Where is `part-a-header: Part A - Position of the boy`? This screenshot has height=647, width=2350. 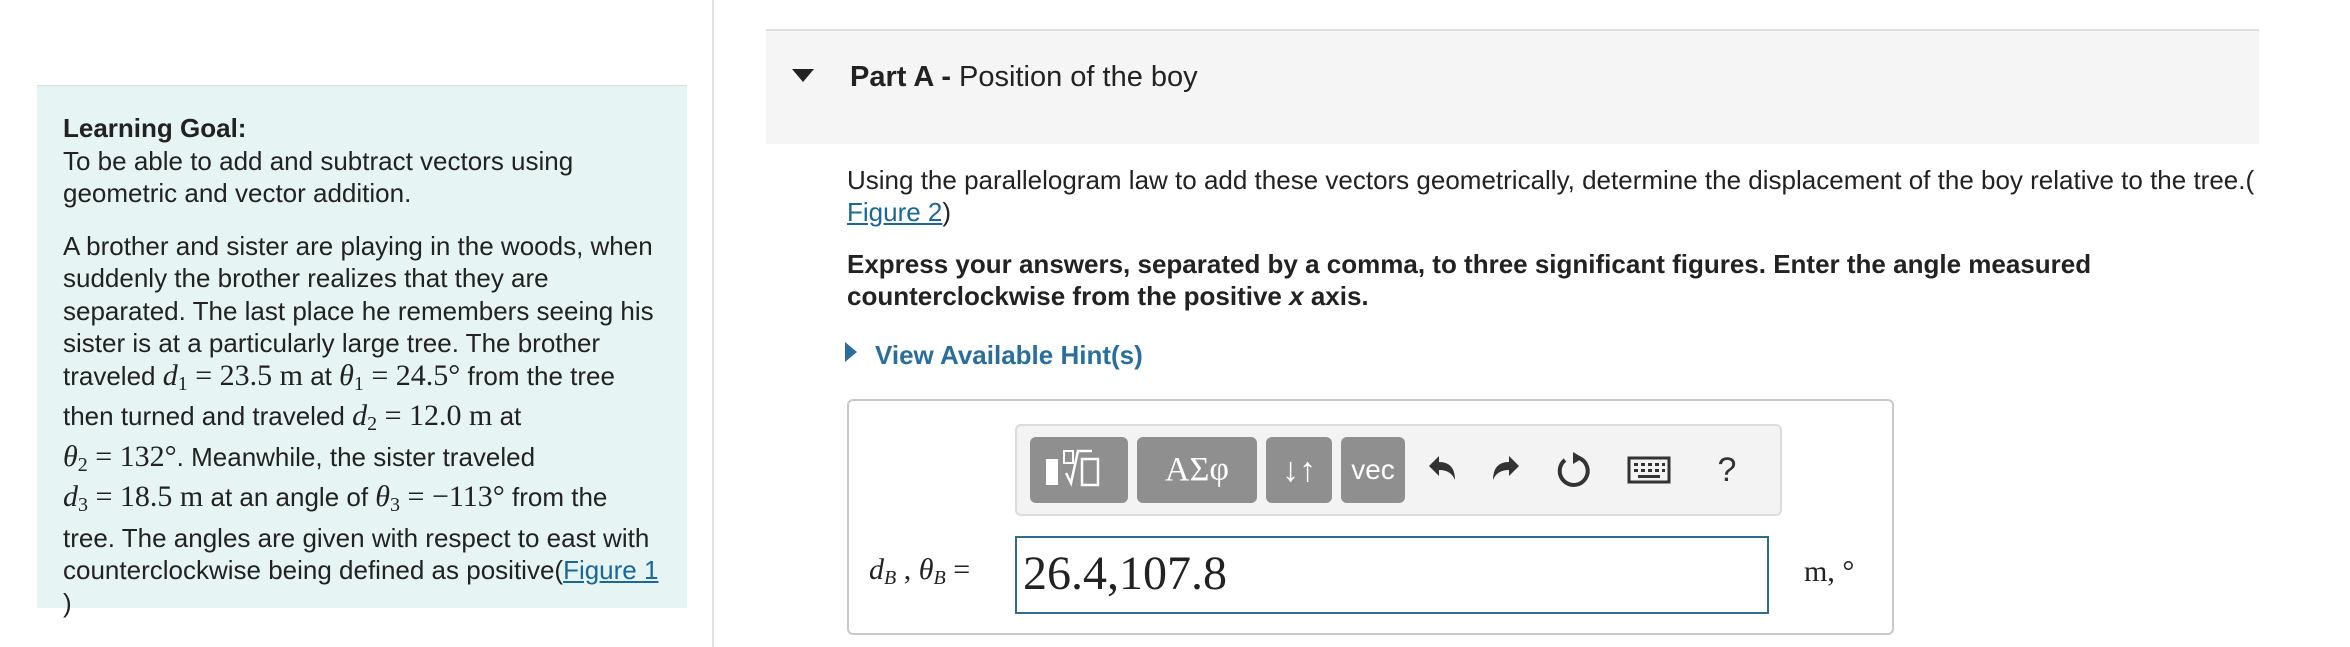 part-a-header: Part A - Position of the boy is located at coordinates (1512, 86).